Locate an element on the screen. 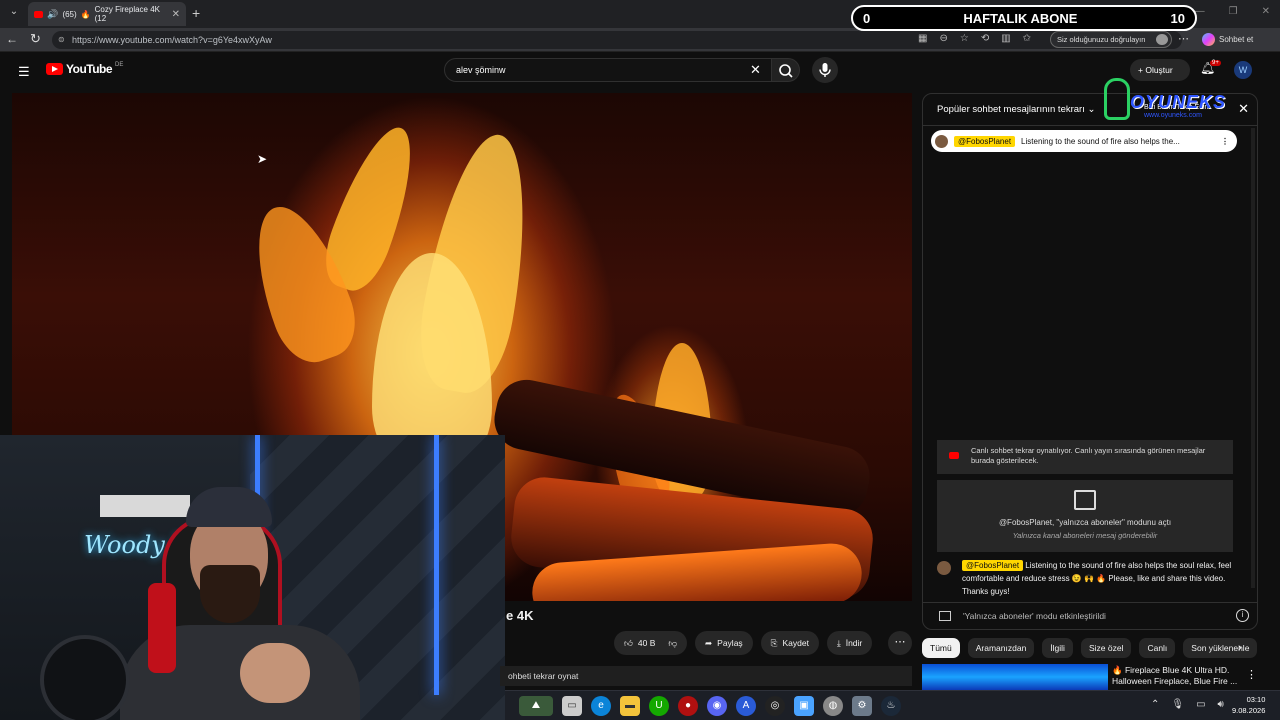 This screenshot has width=1280, height=720. share-label: Paylaş is located at coordinates (730, 643).